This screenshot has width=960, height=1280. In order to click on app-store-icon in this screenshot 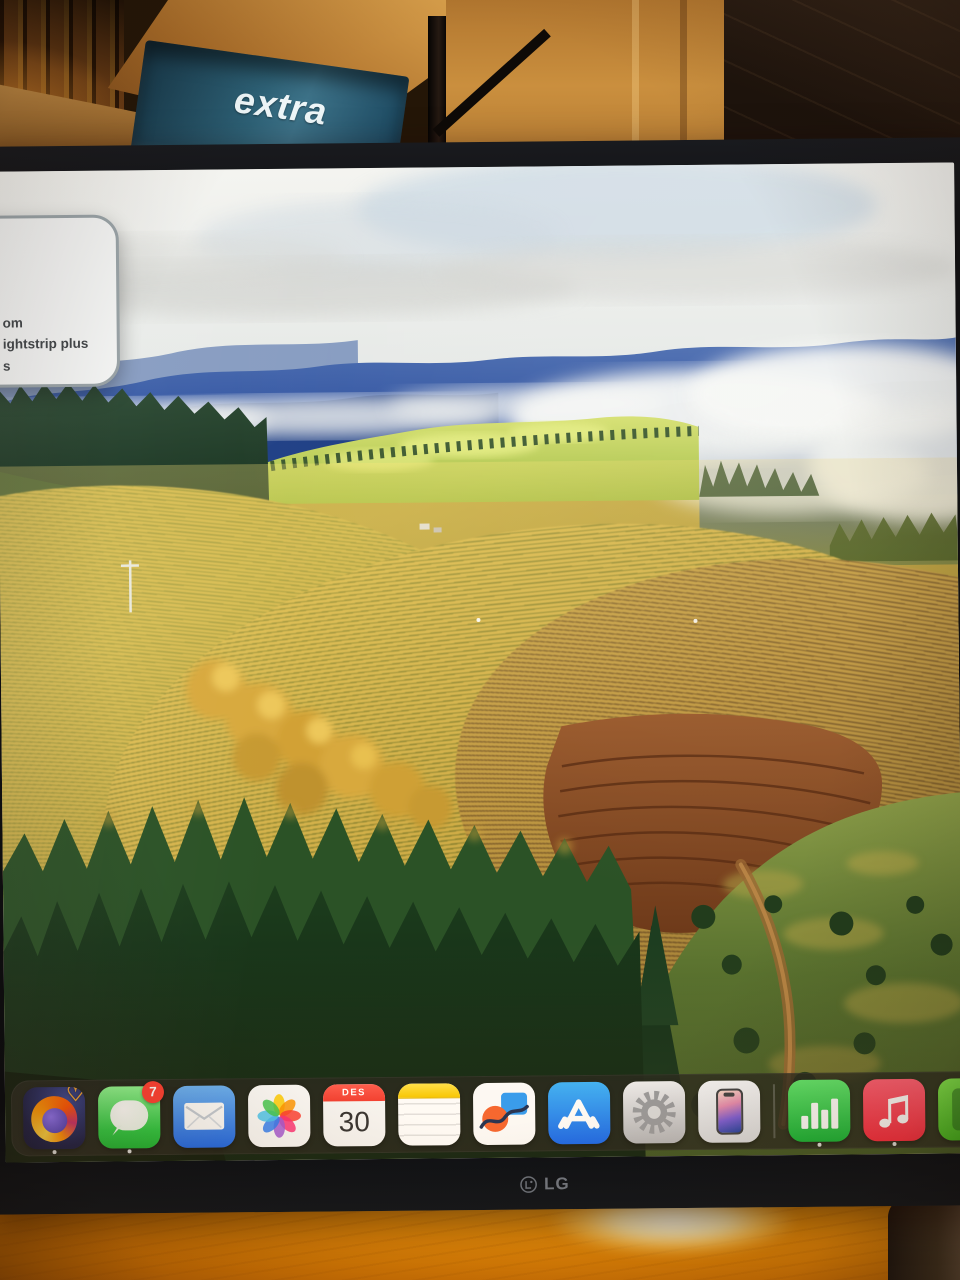, I will do `click(579, 1113)`.